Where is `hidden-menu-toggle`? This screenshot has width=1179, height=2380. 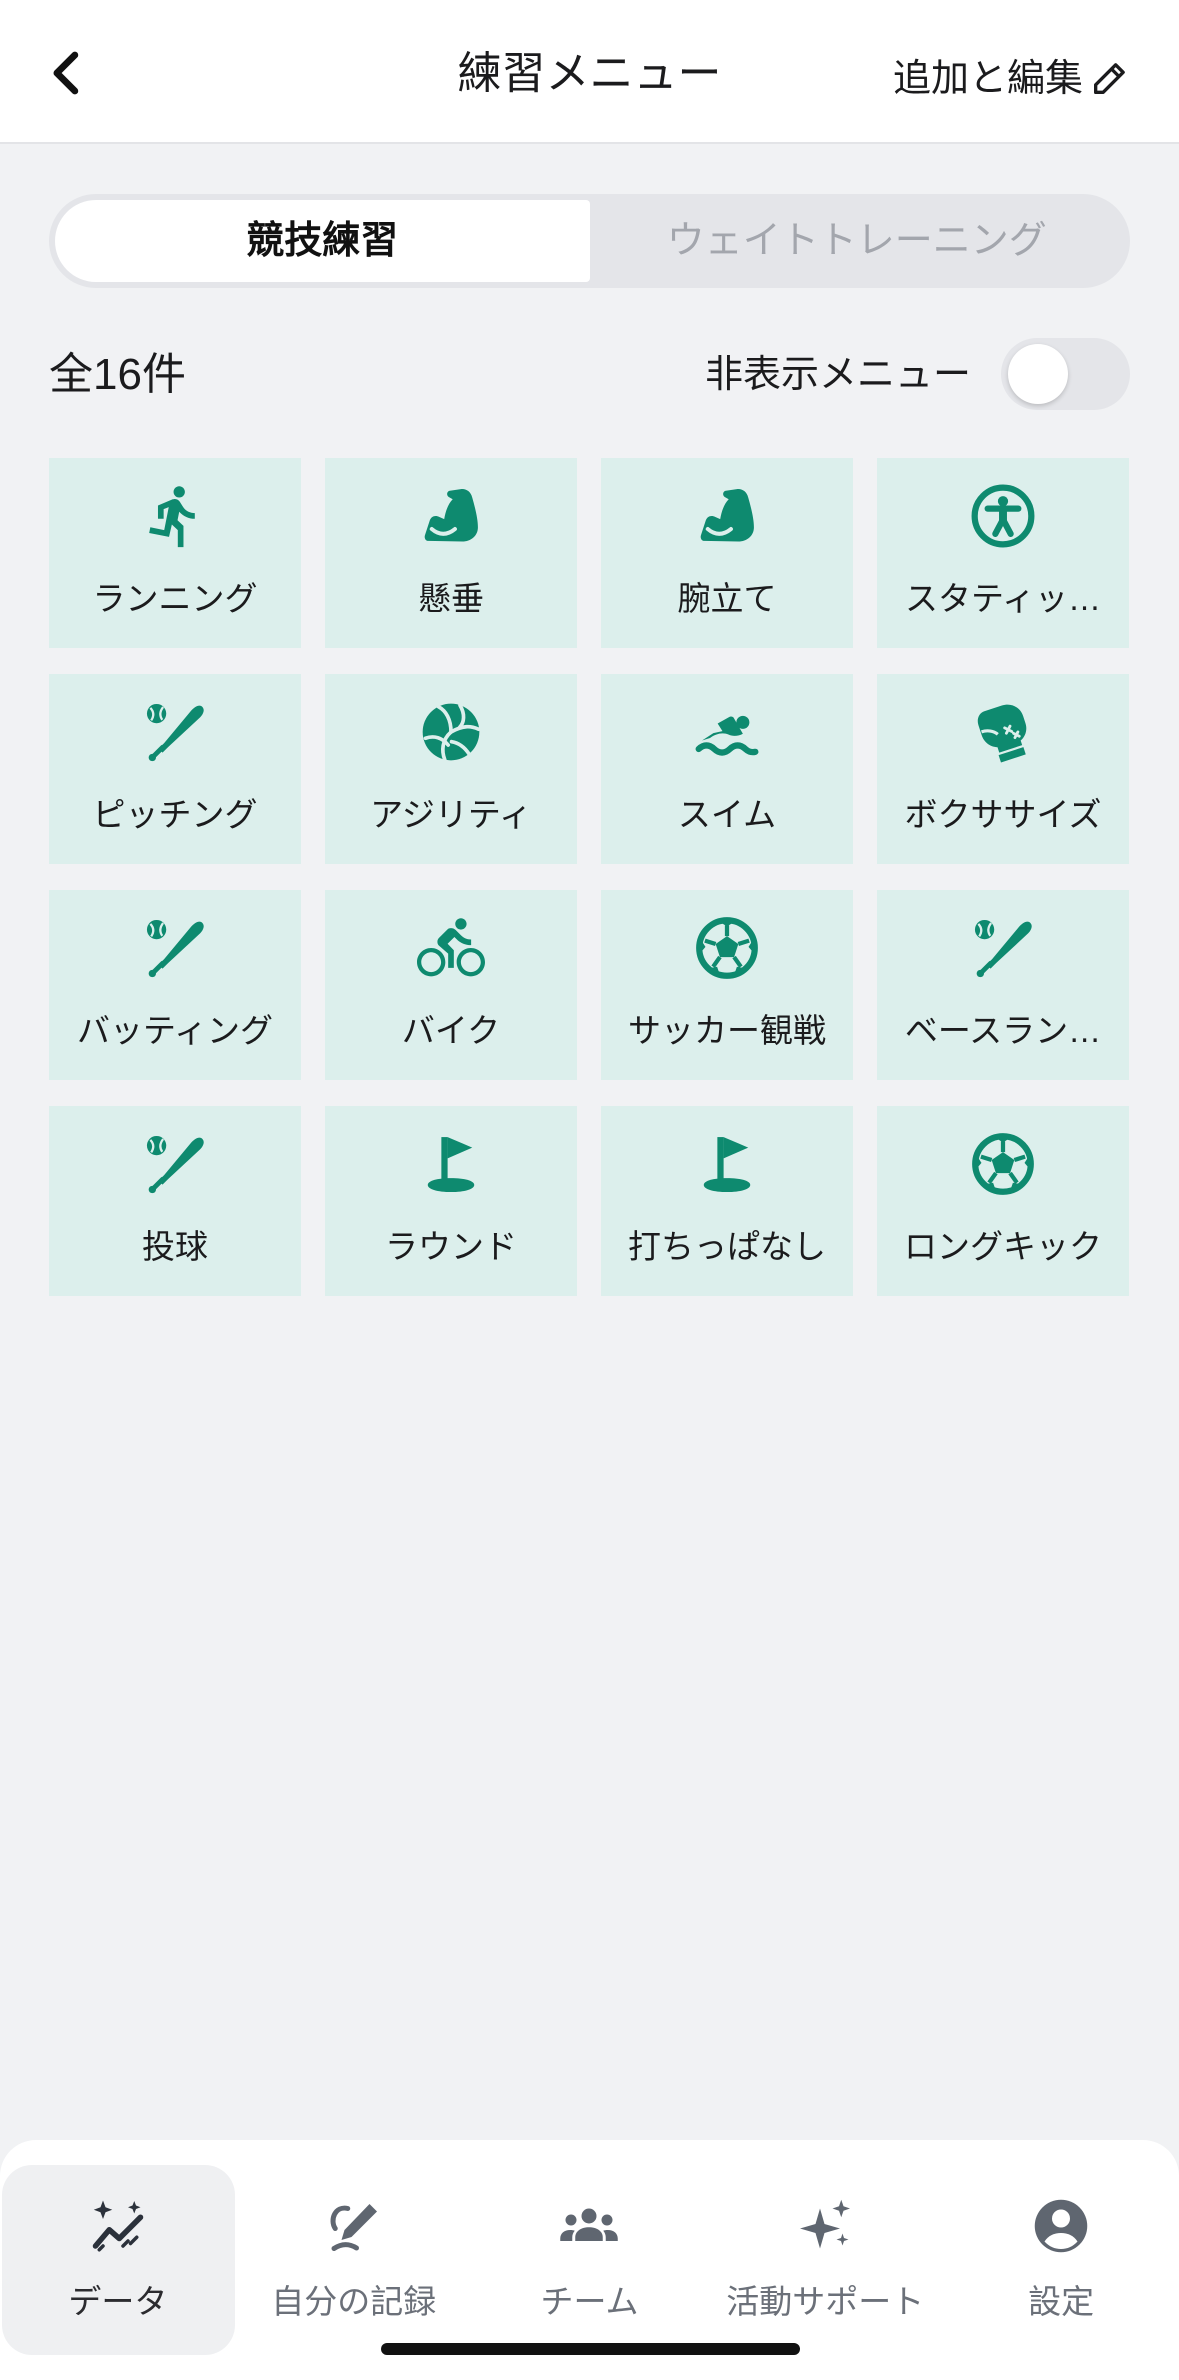 hidden-menu-toggle is located at coordinates (1065, 374).